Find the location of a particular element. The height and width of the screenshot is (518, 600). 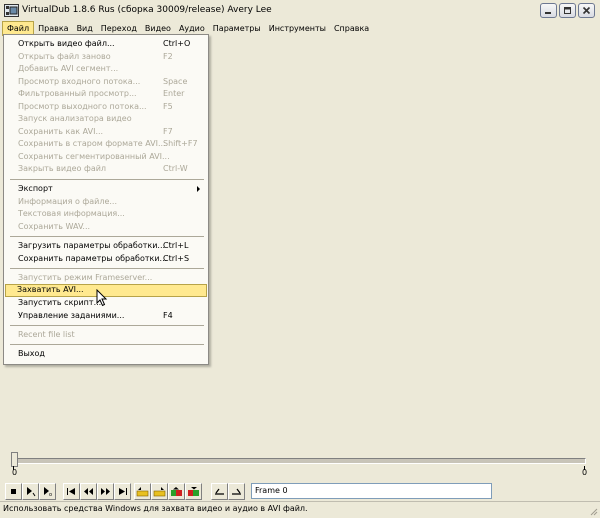

menu-item-shortcut: Space is located at coordinates (175, 81).